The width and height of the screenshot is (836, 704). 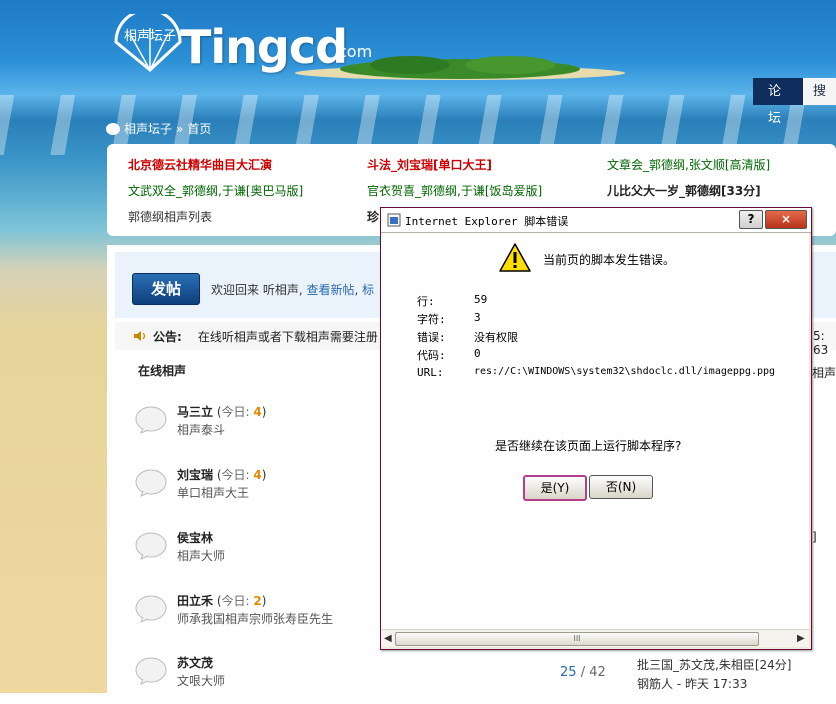 I want to click on forum-item: 马三立 (今日: 4) 相声泰斗, so click(x=265, y=428).